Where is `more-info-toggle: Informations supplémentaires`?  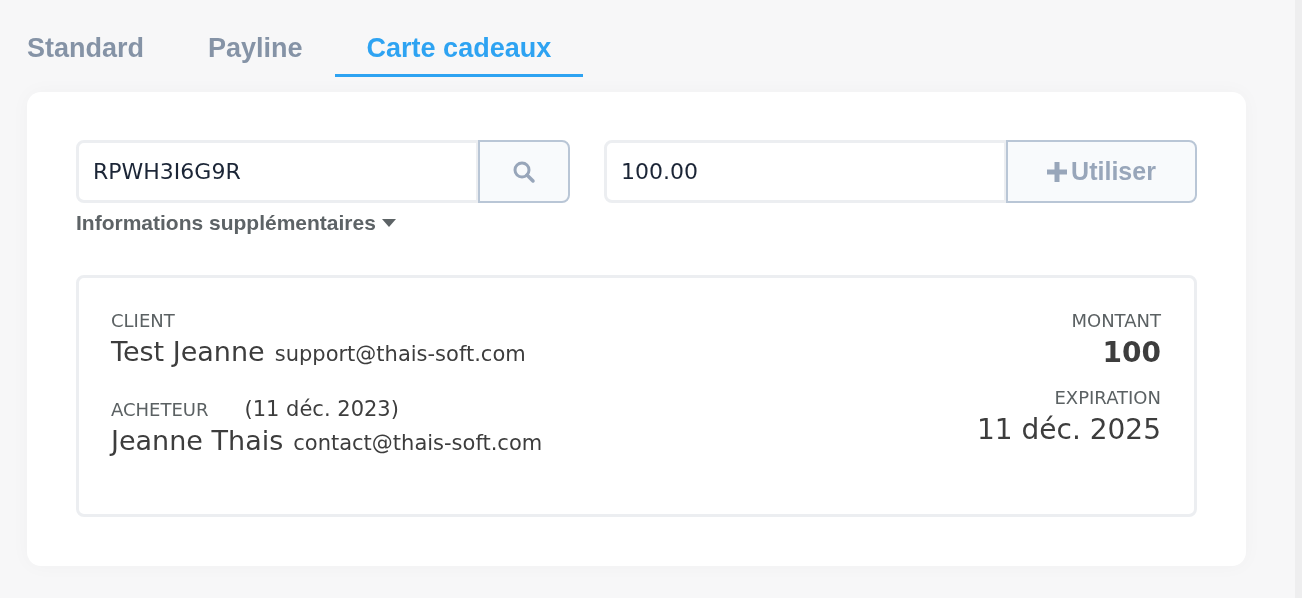 more-info-toggle: Informations supplémentaires is located at coordinates (236, 223).